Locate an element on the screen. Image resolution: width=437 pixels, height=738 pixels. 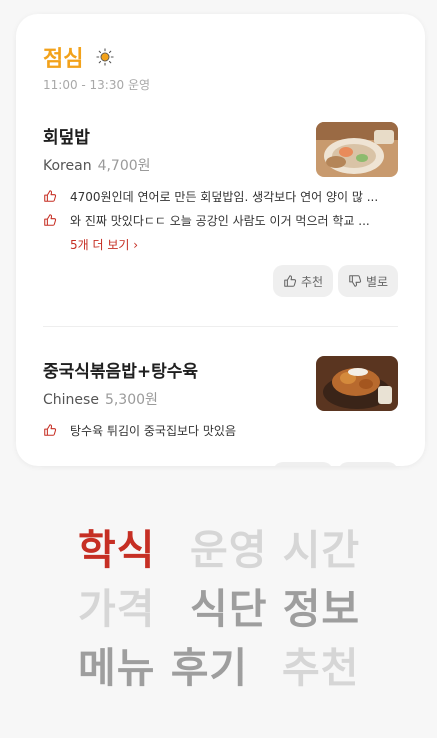
tag-operating-hours: 운영 시간 is located at coordinates (275, 550).